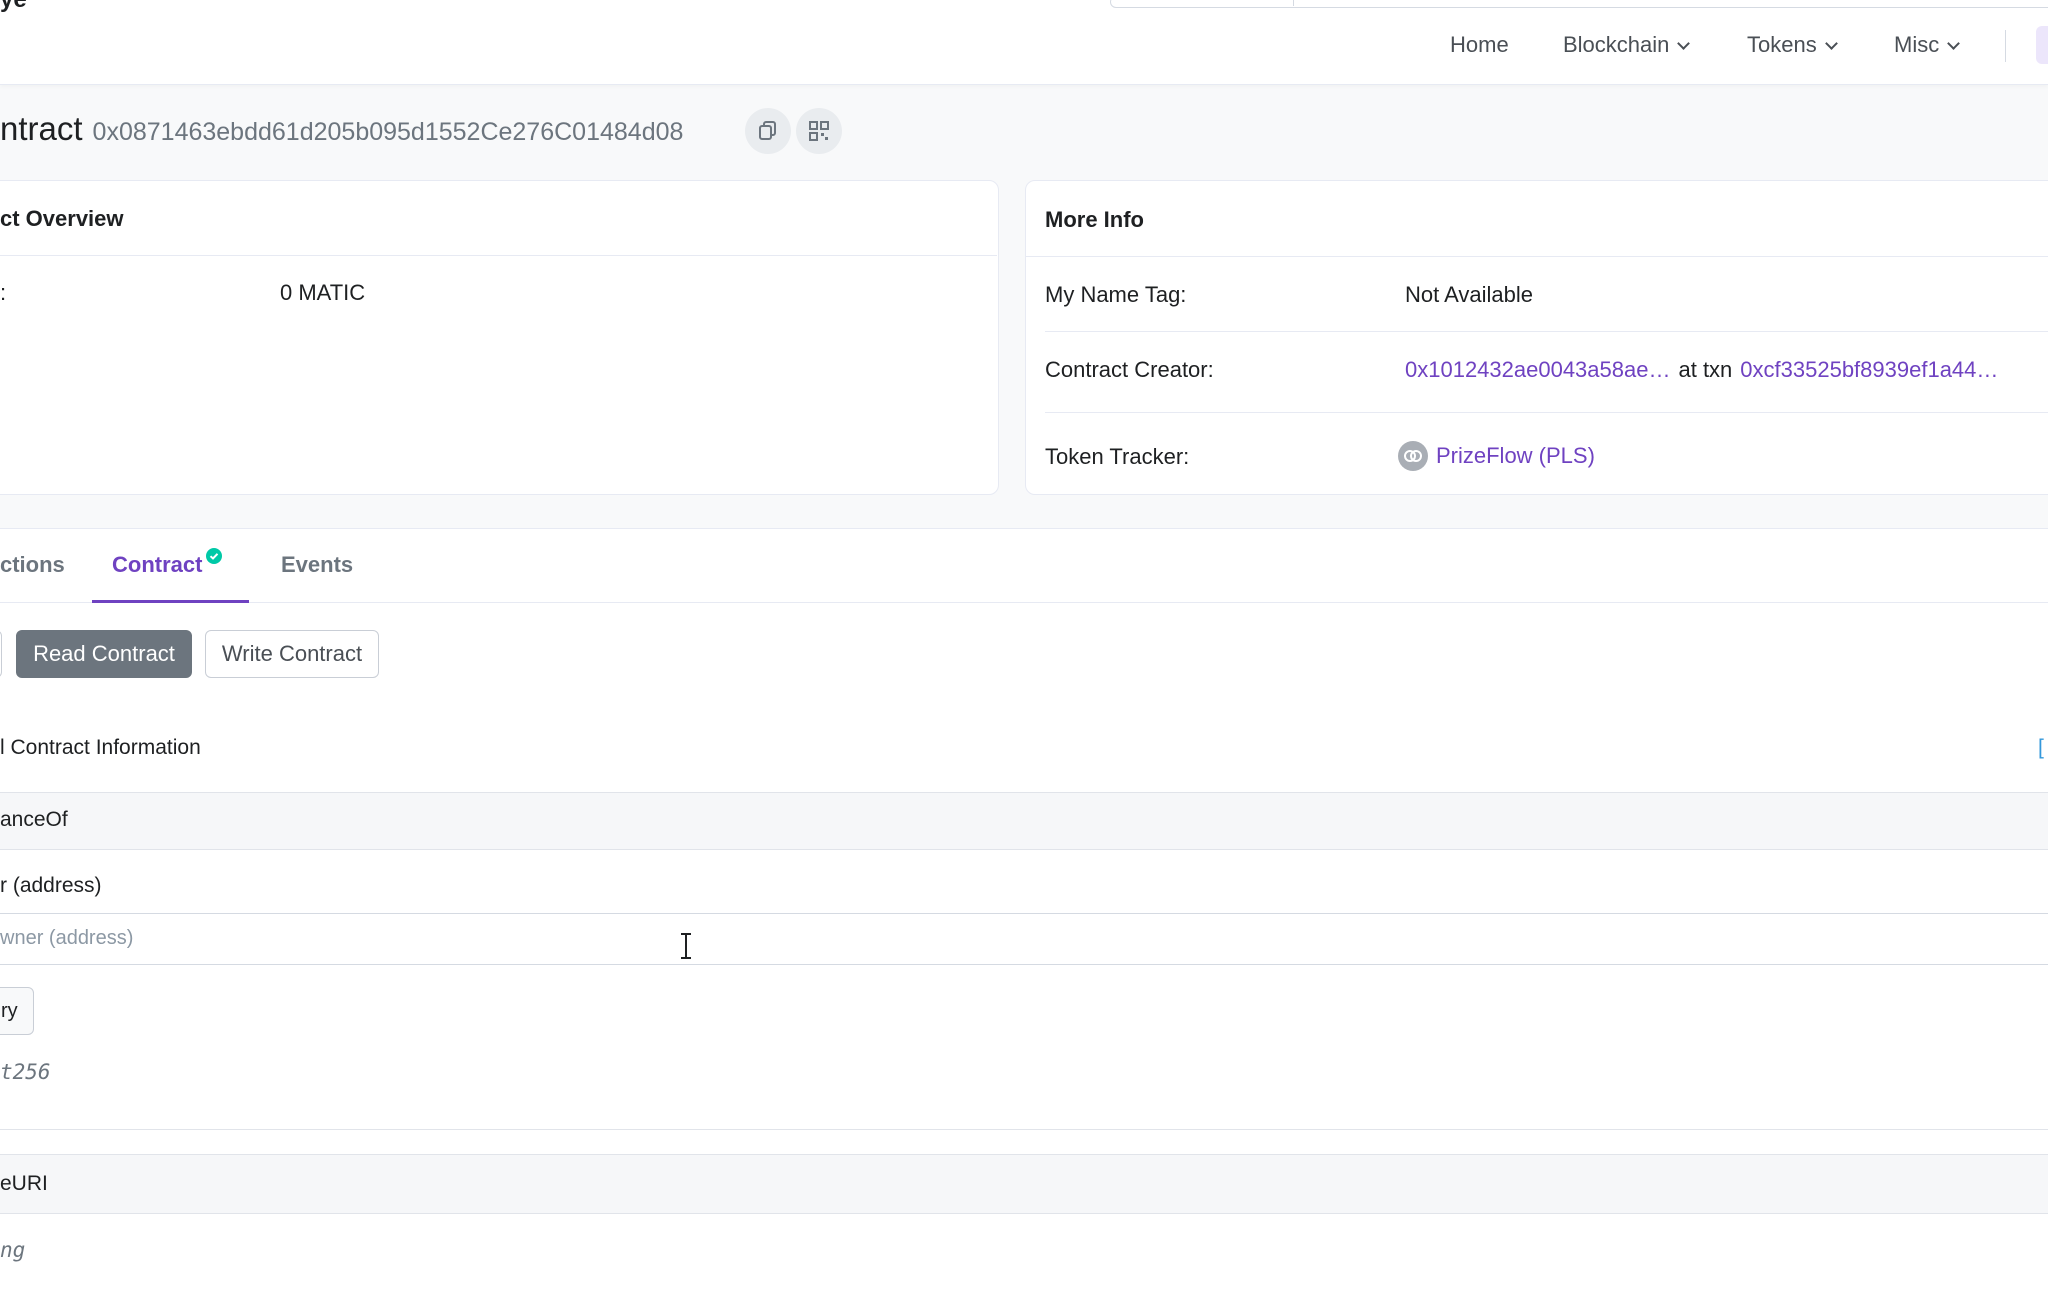 This screenshot has width=2048, height=1289. Describe the element at coordinates (32, 565) in the screenshot. I see `tab-transactions: ctions` at that location.